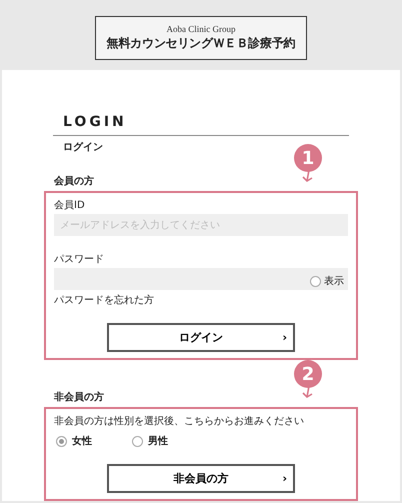  What do you see at coordinates (78, 397) in the screenshot?
I see `section-heading: 非会員の方` at bounding box center [78, 397].